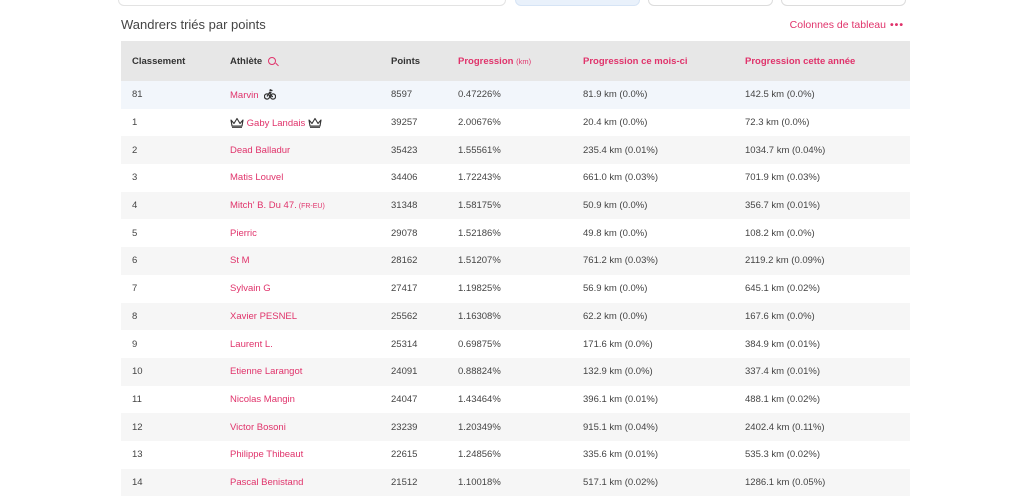 The height and width of the screenshot is (496, 1024). Describe the element at coordinates (170, 399) in the screenshot. I see `cell-rank: 11` at that location.